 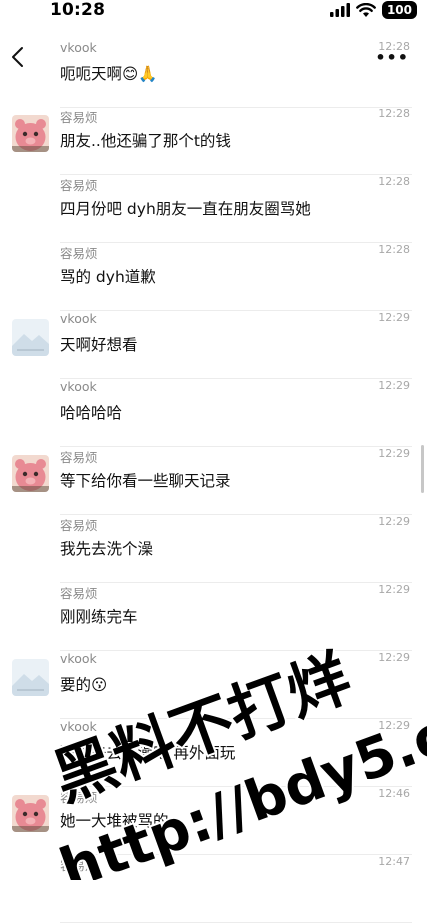 What do you see at coordinates (236, 141) in the screenshot?
I see `message-row: 容易烦 12:28 朋友..他还骗了那个t的钱` at bounding box center [236, 141].